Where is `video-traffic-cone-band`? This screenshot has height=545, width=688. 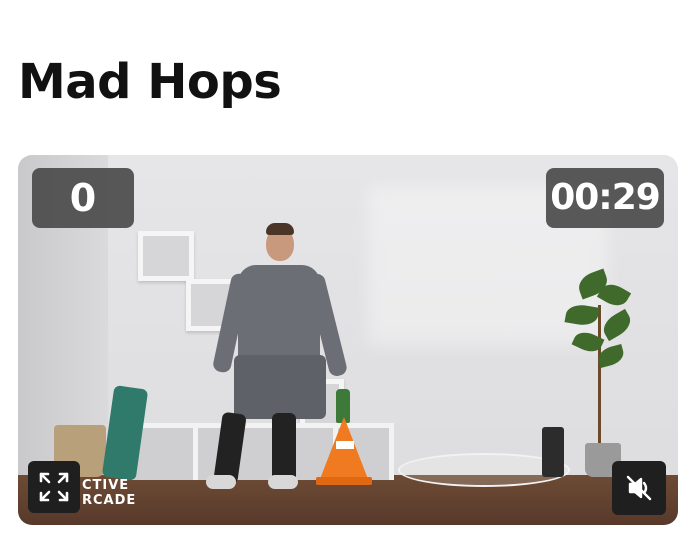
video-traffic-cone-band is located at coordinates (345, 445).